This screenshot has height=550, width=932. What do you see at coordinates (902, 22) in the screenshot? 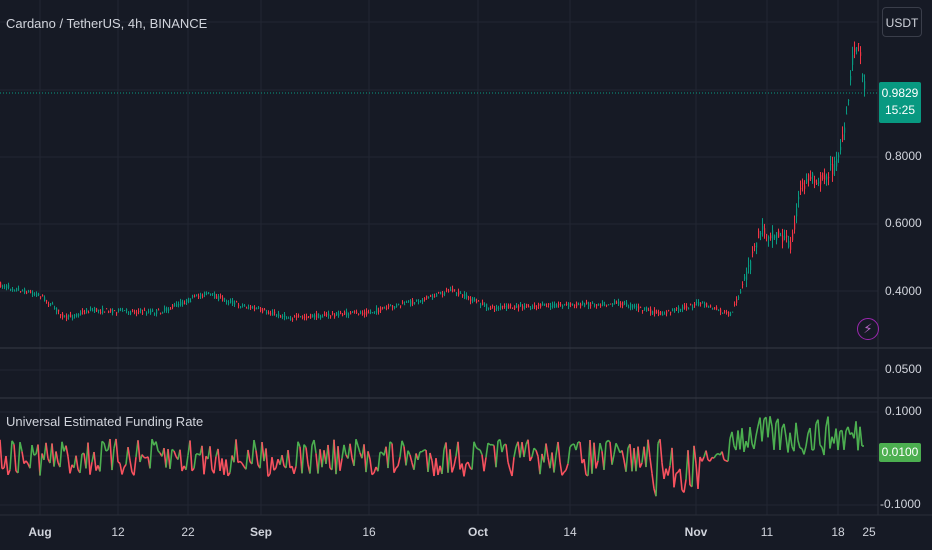
I see `currency-button: USDT` at bounding box center [902, 22].